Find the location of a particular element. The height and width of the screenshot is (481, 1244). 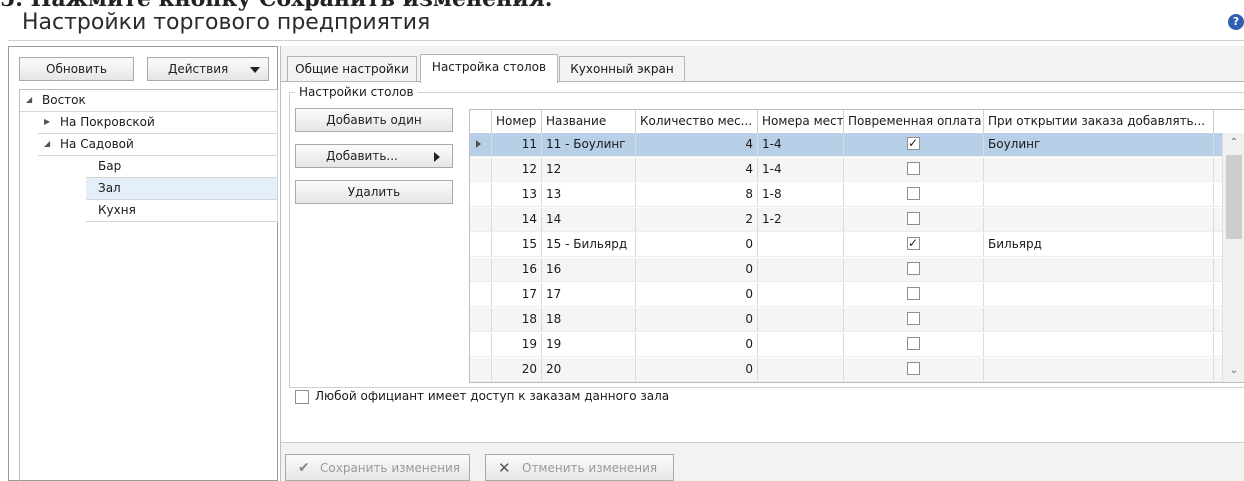

scroll-thumb is located at coordinates (1234, 197).